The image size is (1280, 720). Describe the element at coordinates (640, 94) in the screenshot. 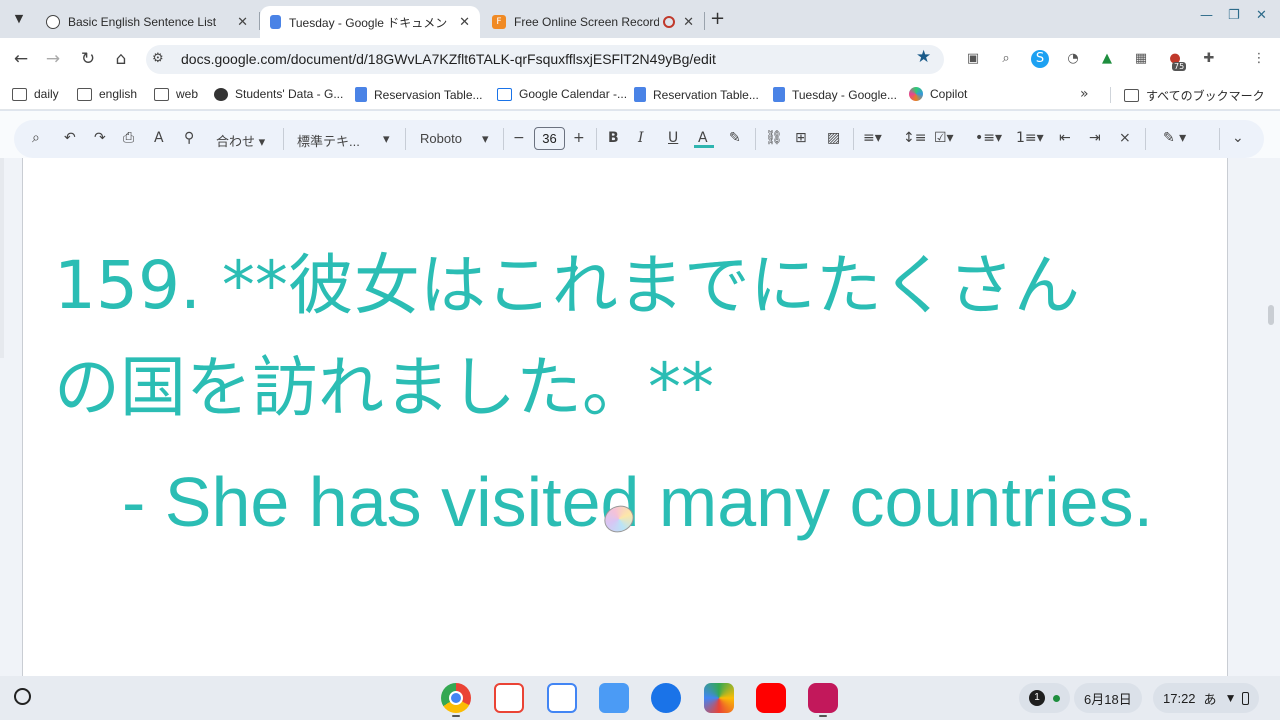

I see `docs-icon` at that location.